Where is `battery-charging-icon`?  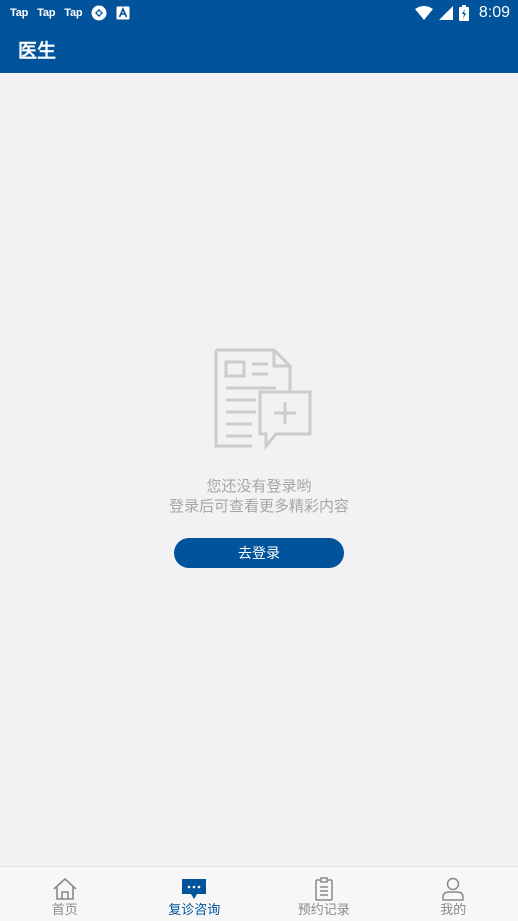
battery-charging-icon is located at coordinates (464, 13).